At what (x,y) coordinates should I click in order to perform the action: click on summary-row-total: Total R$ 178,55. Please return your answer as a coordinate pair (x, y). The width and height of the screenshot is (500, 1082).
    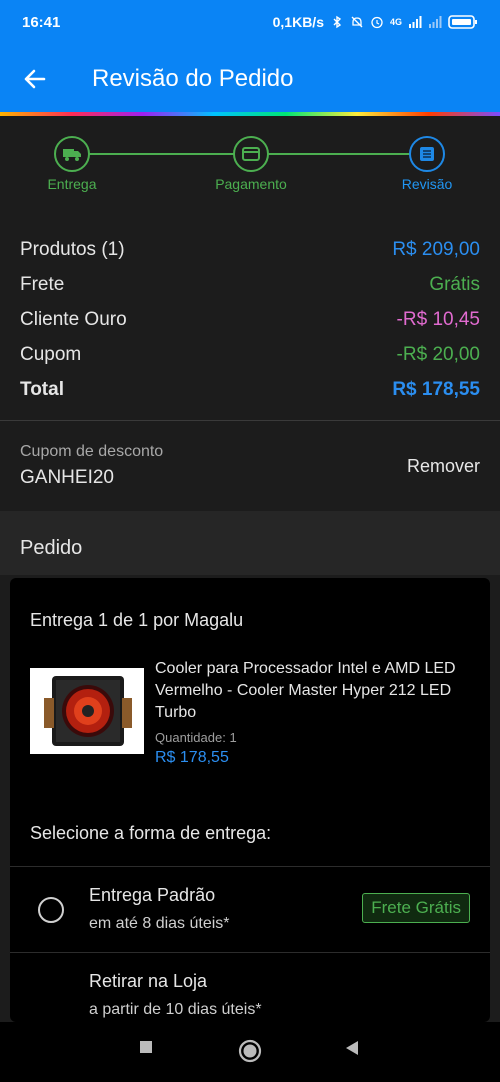
    Looking at the image, I should click on (250, 389).